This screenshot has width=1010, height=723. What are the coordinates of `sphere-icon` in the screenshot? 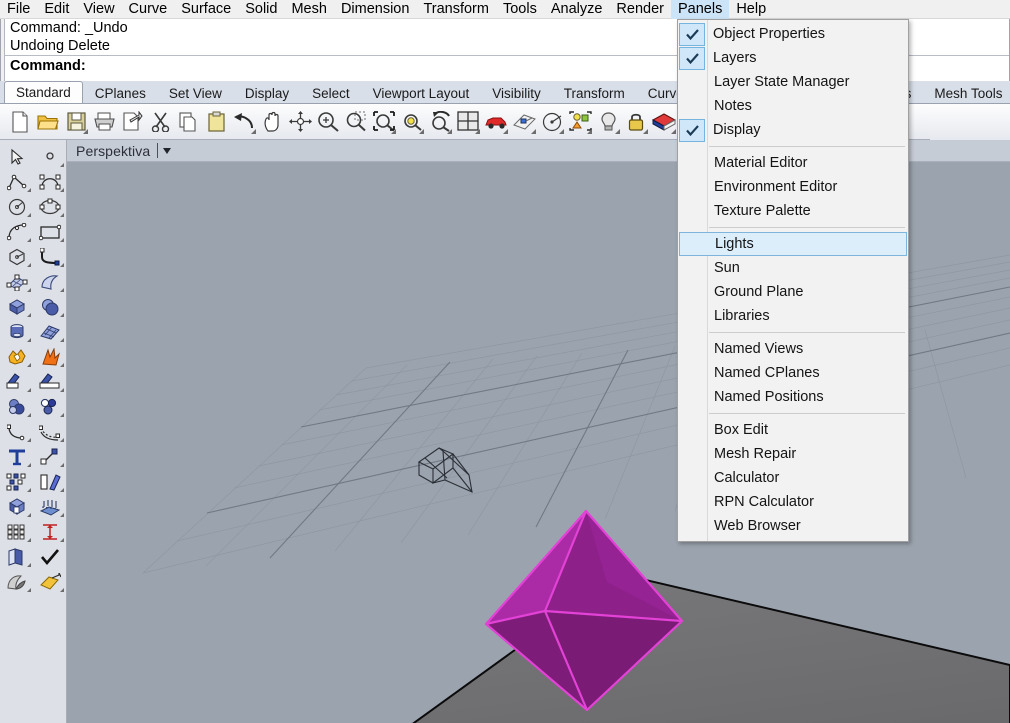 It's located at (49, 306).